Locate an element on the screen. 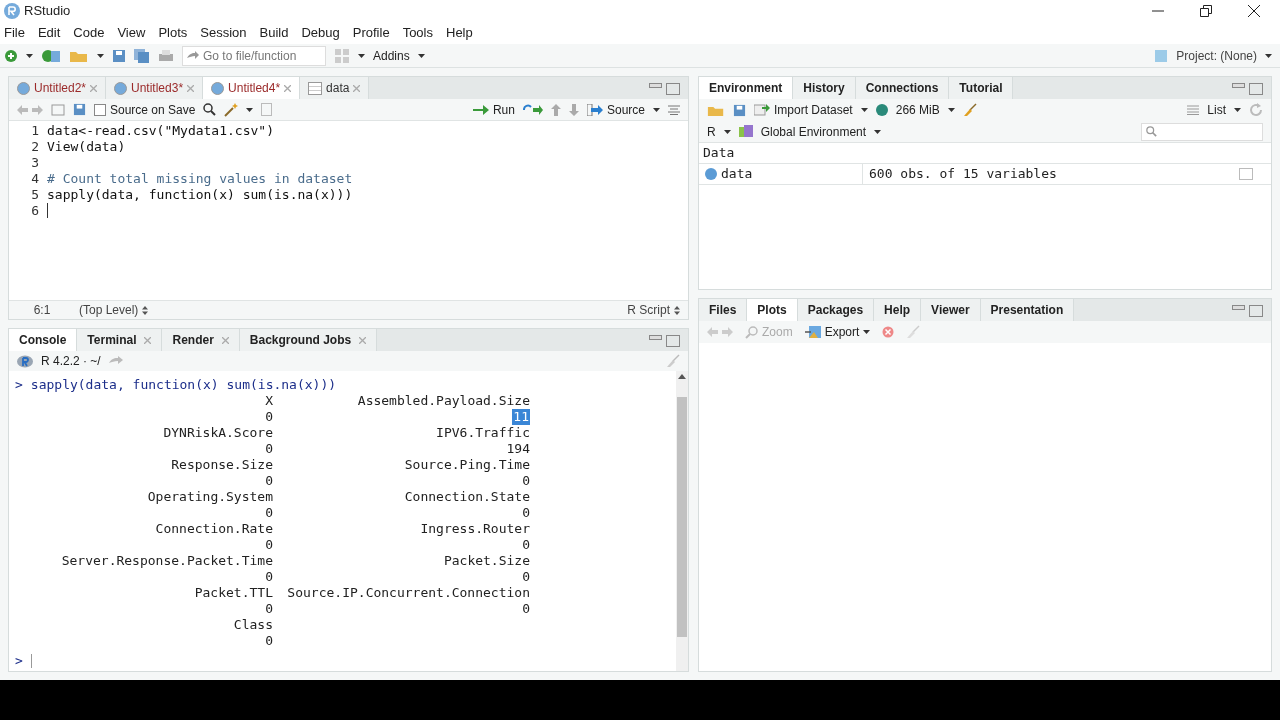 Image resolution: width=1280 pixels, height=720 pixels. pane-tab: Viewer is located at coordinates (951, 310).